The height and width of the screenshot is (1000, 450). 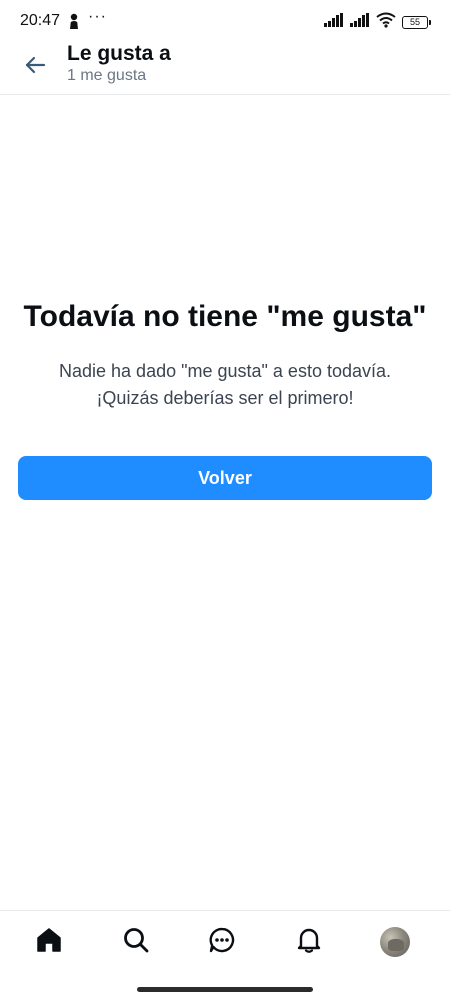 I want to click on status-time: 20:47, so click(x=40, y=20).